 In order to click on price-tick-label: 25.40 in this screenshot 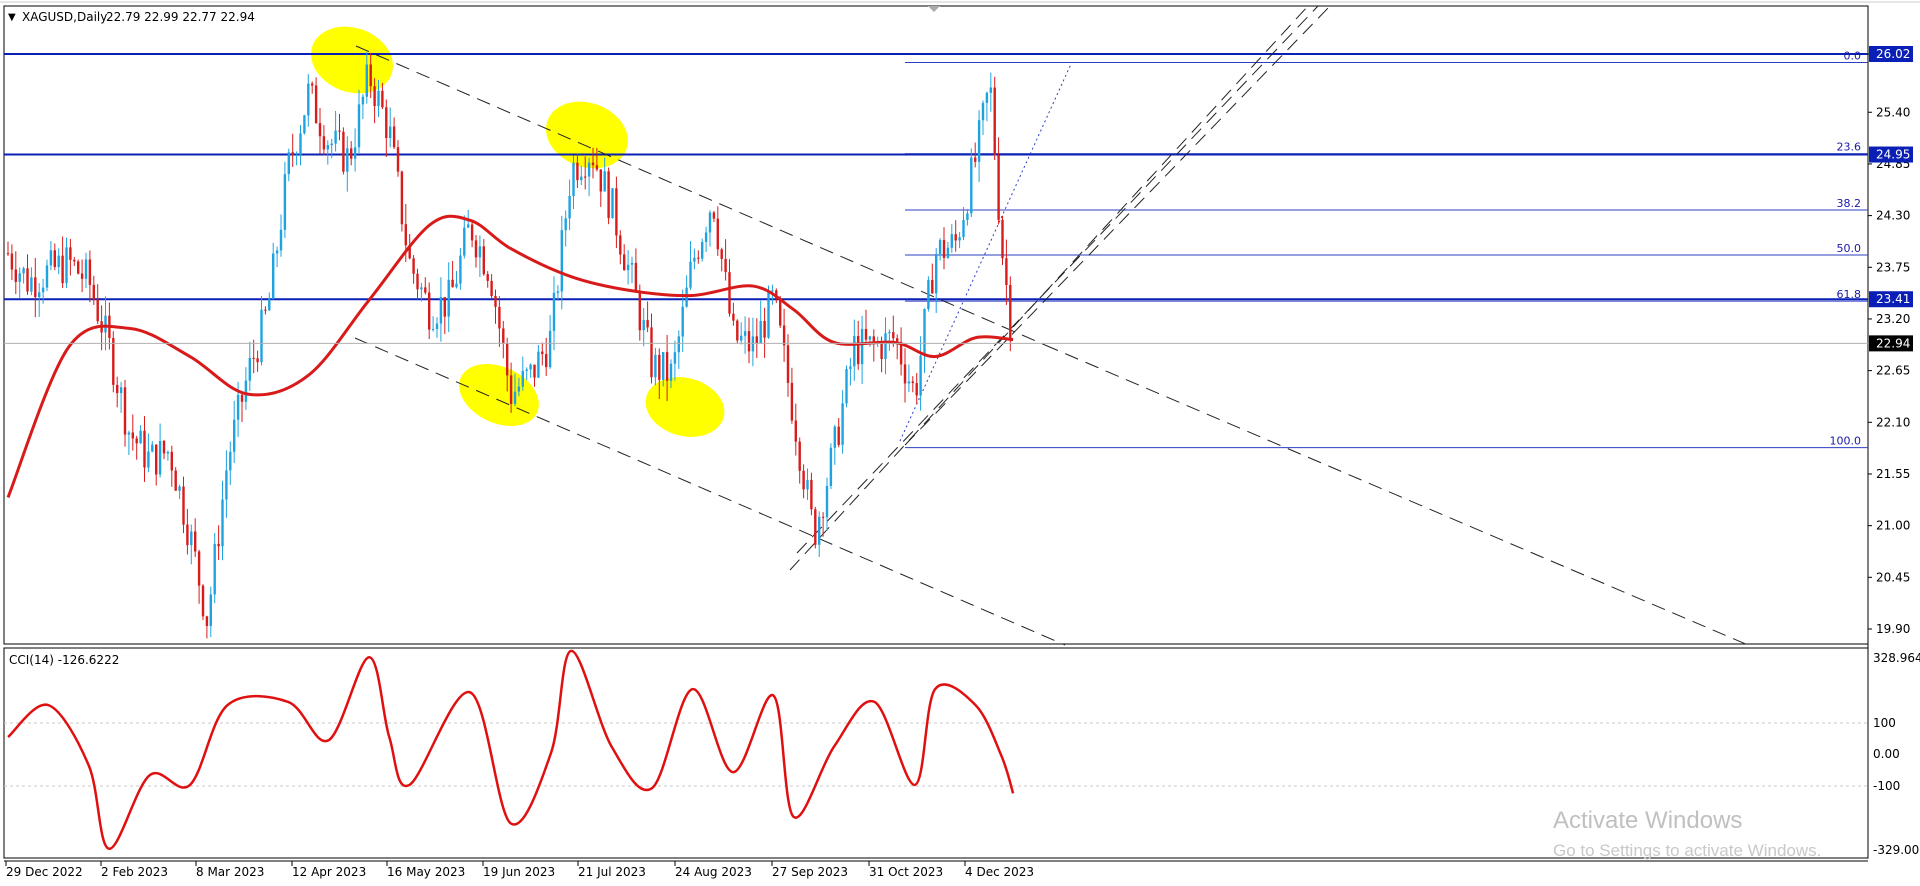, I will do `click(1893, 112)`.